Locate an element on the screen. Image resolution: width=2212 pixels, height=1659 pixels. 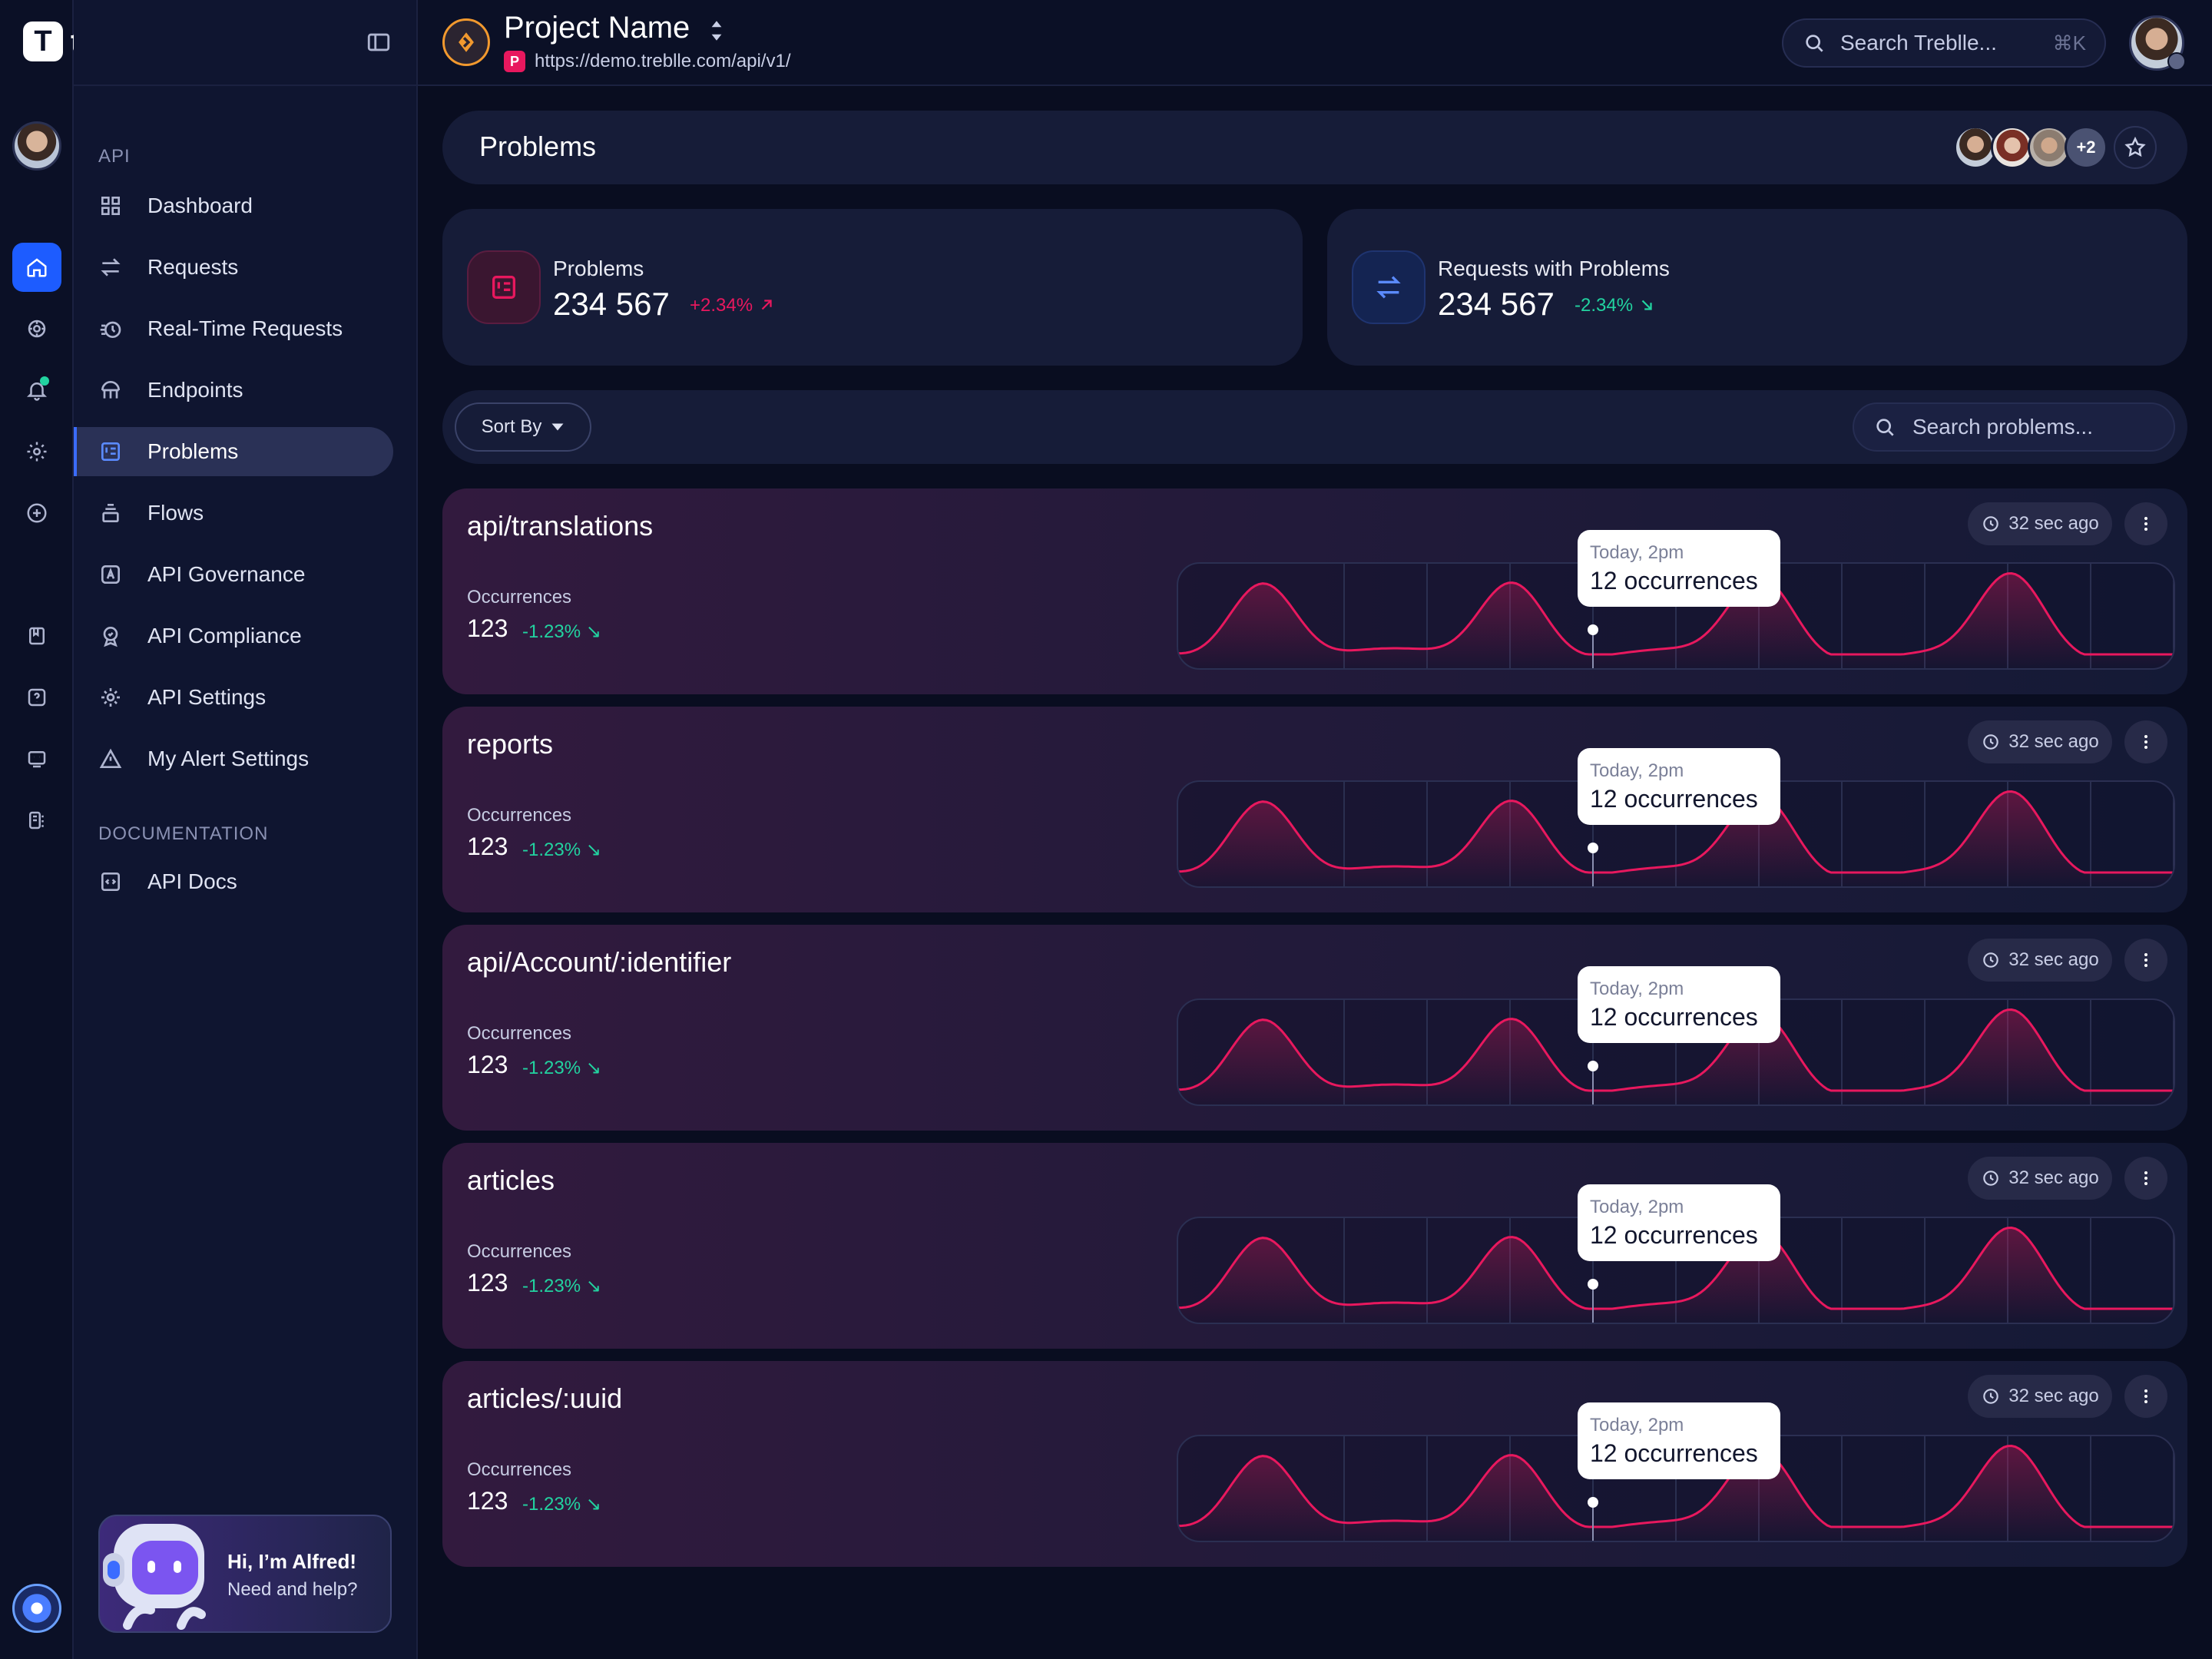
favorite-button is located at coordinates (2136, 147).